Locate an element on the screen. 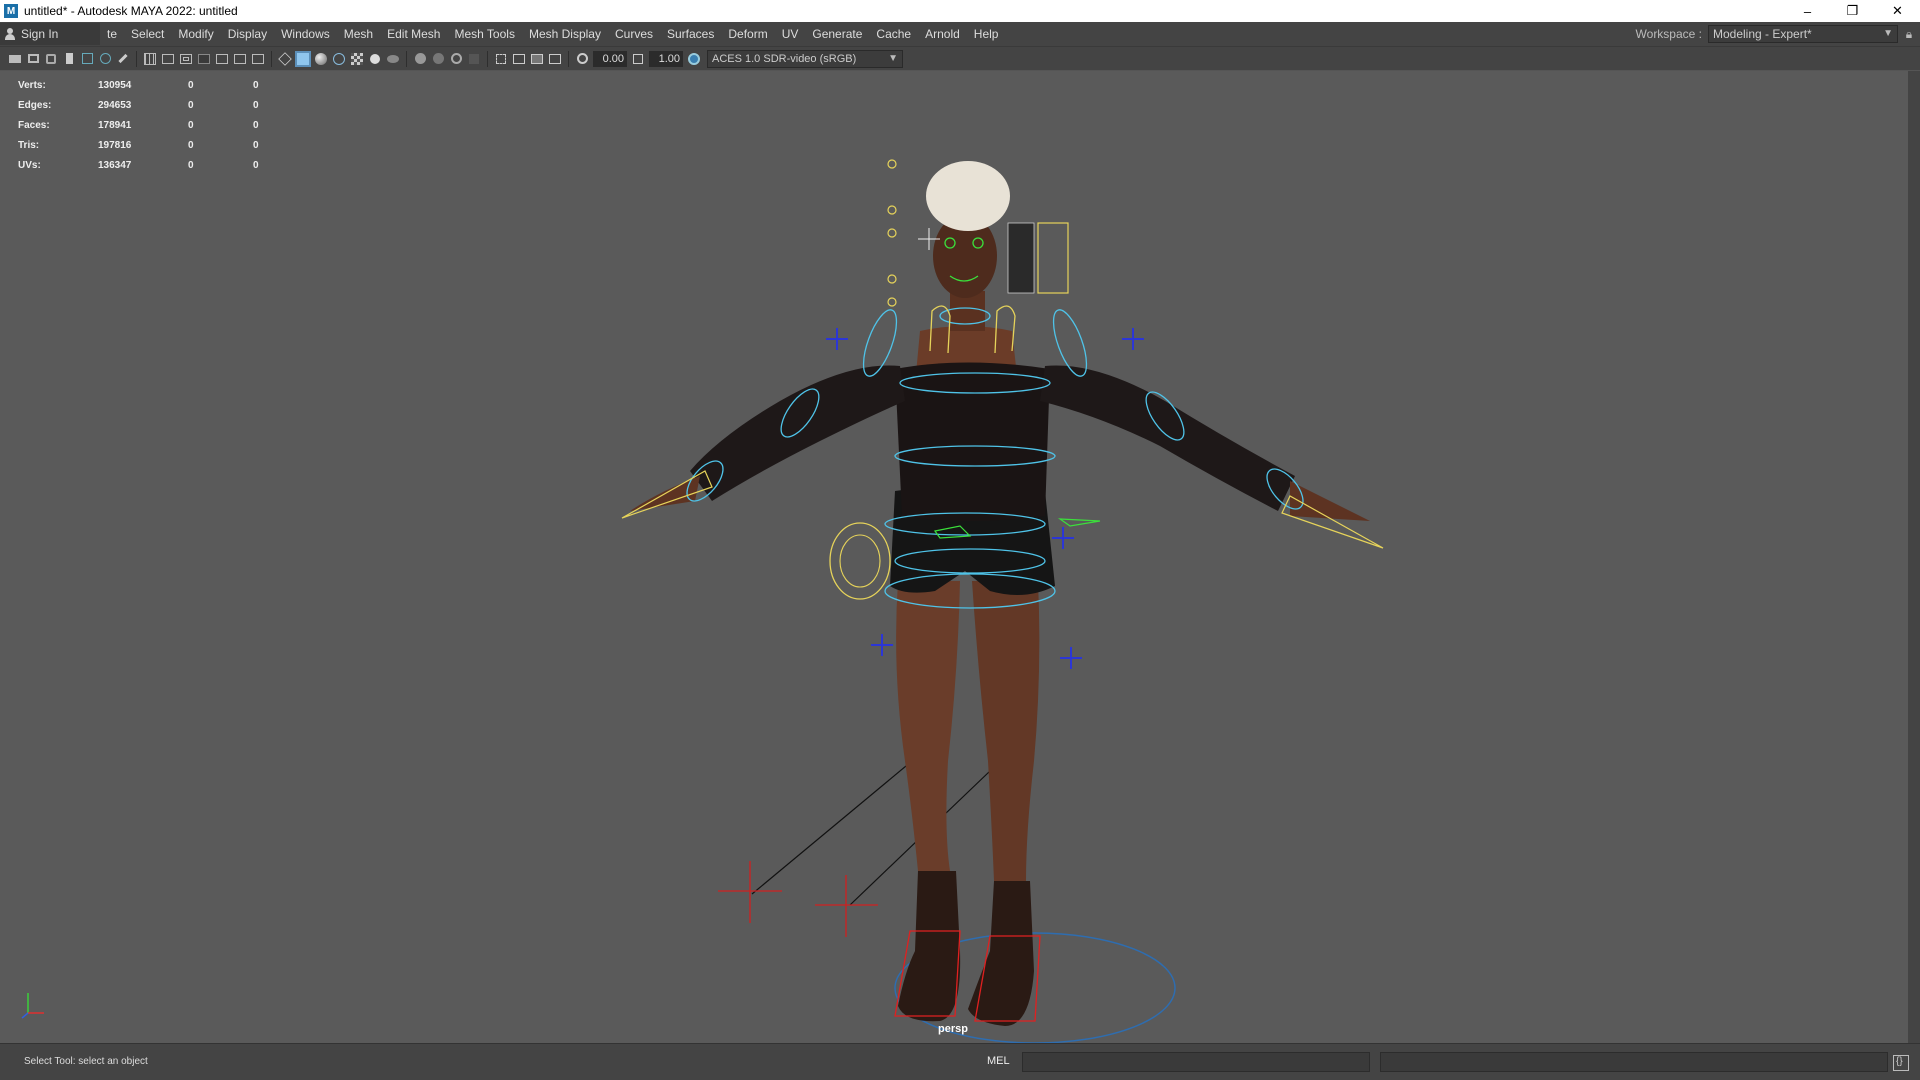 The image size is (1920, 1080). safe-title-icon is located at coordinates (258, 59).